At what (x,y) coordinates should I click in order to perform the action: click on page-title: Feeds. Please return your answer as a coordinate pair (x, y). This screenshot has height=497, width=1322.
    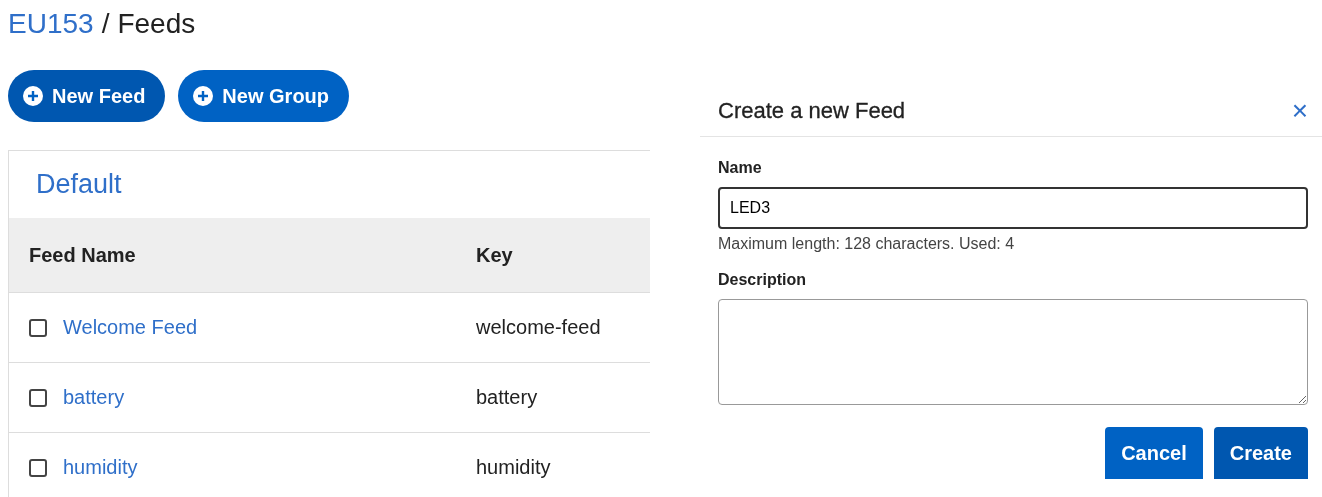
    Looking at the image, I should click on (156, 24).